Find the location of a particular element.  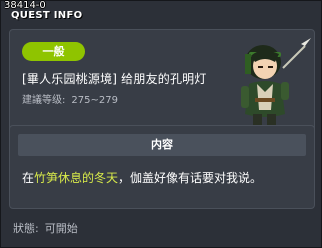

status-value: 可開始 is located at coordinates (61, 228).